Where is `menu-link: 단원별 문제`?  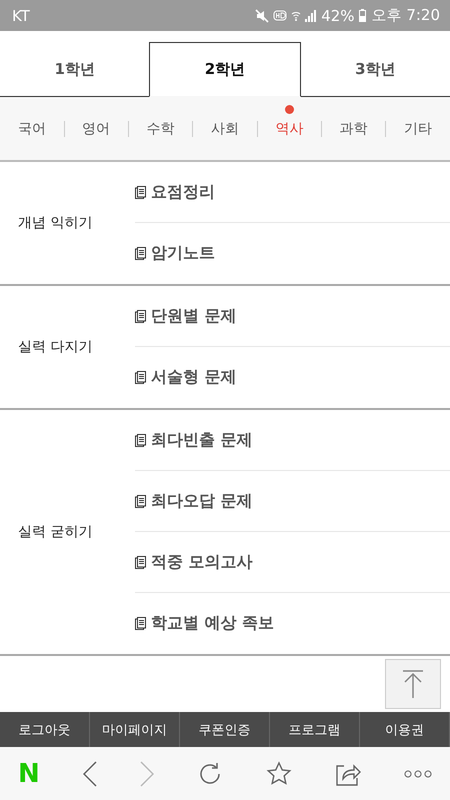 menu-link: 단원별 문제 is located at coordinates (194, 316).